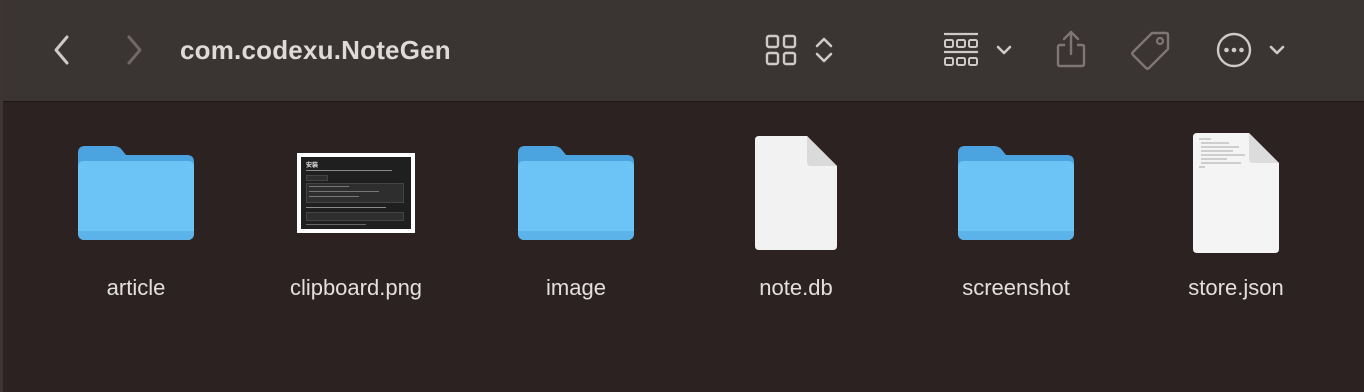  I want to click on share-icon, so click(1071, 49).